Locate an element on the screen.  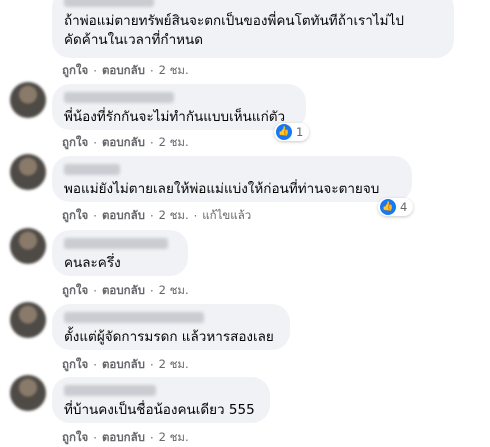
comment-bubble: ตั้งแต่ผู้จัดการมรดก แล้วหารสองเลย is located at coordinates (171, 327).